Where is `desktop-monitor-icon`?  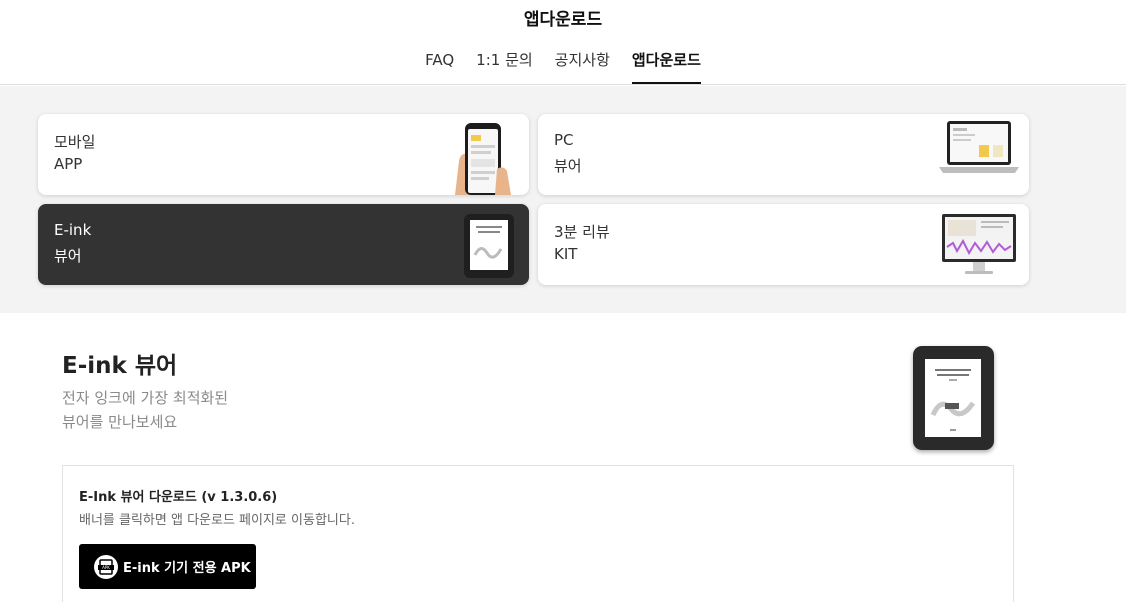
desktop-monitor-icon is located at coordinates (979, 244).